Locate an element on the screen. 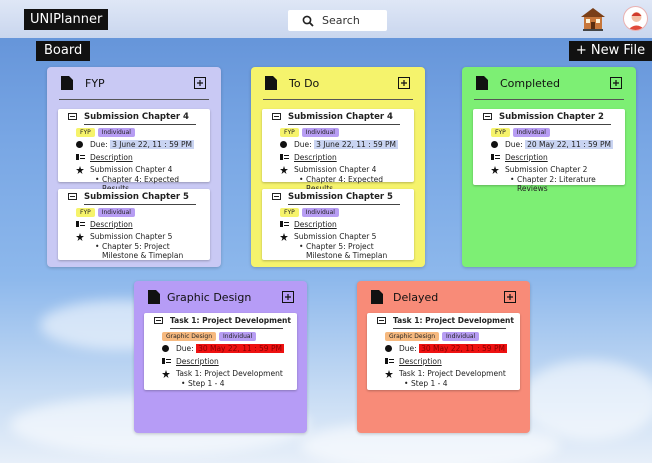 The height and width of the screenshot is (463, 652). task-name: Submission Chapter 2 is located at coordinates (546, 169).